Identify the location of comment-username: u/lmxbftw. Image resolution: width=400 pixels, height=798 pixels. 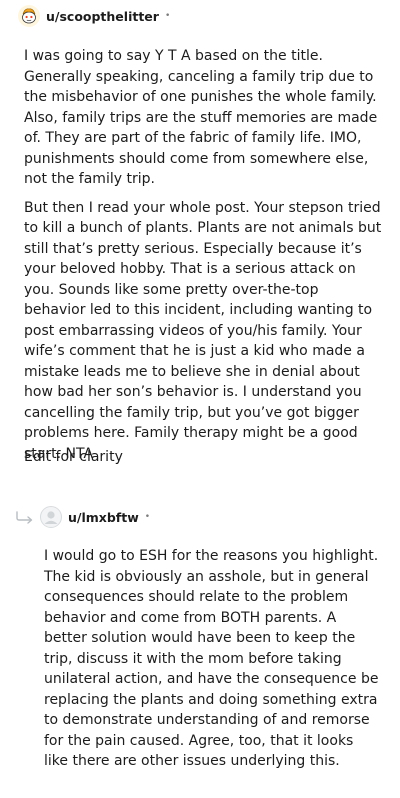
(103, 517).